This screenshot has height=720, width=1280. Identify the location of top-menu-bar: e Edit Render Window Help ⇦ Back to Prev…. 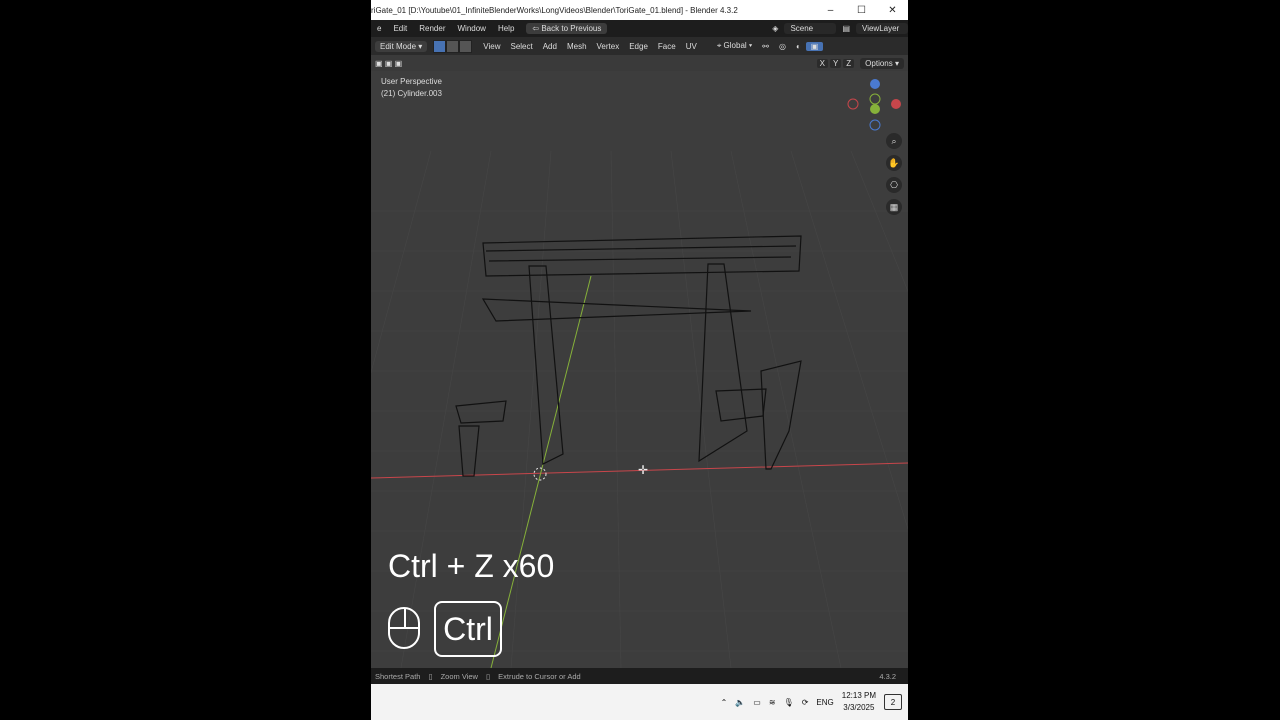
(639, 28).